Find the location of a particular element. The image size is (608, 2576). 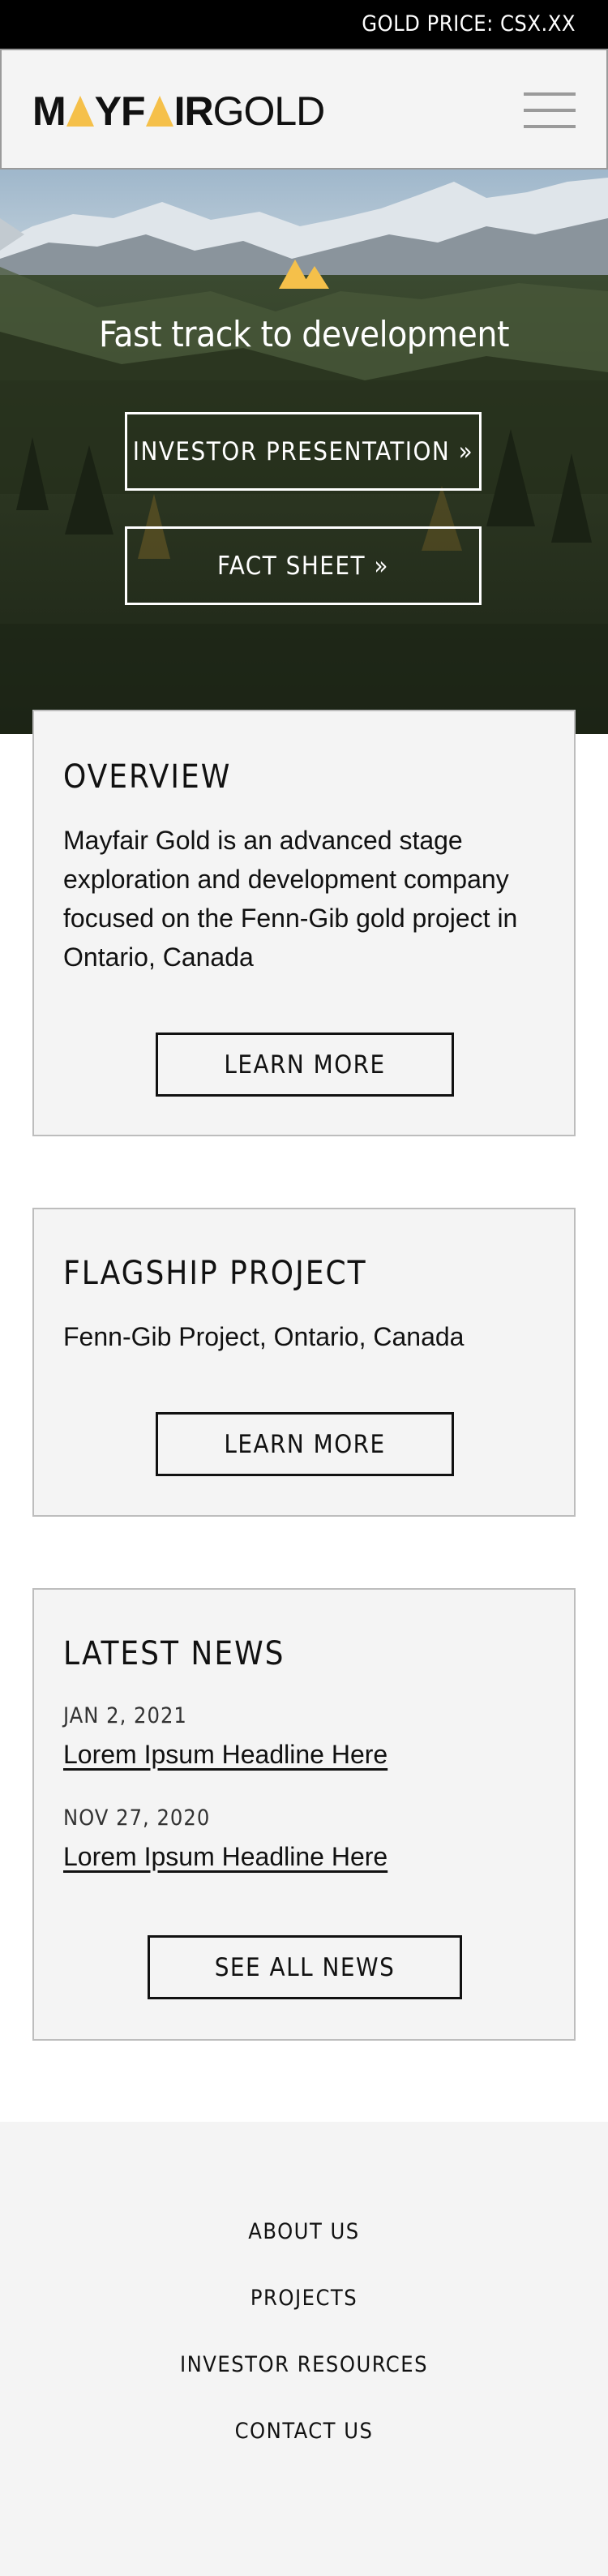

logo: M YF IRGOLD is located at coordinates (179, 111).